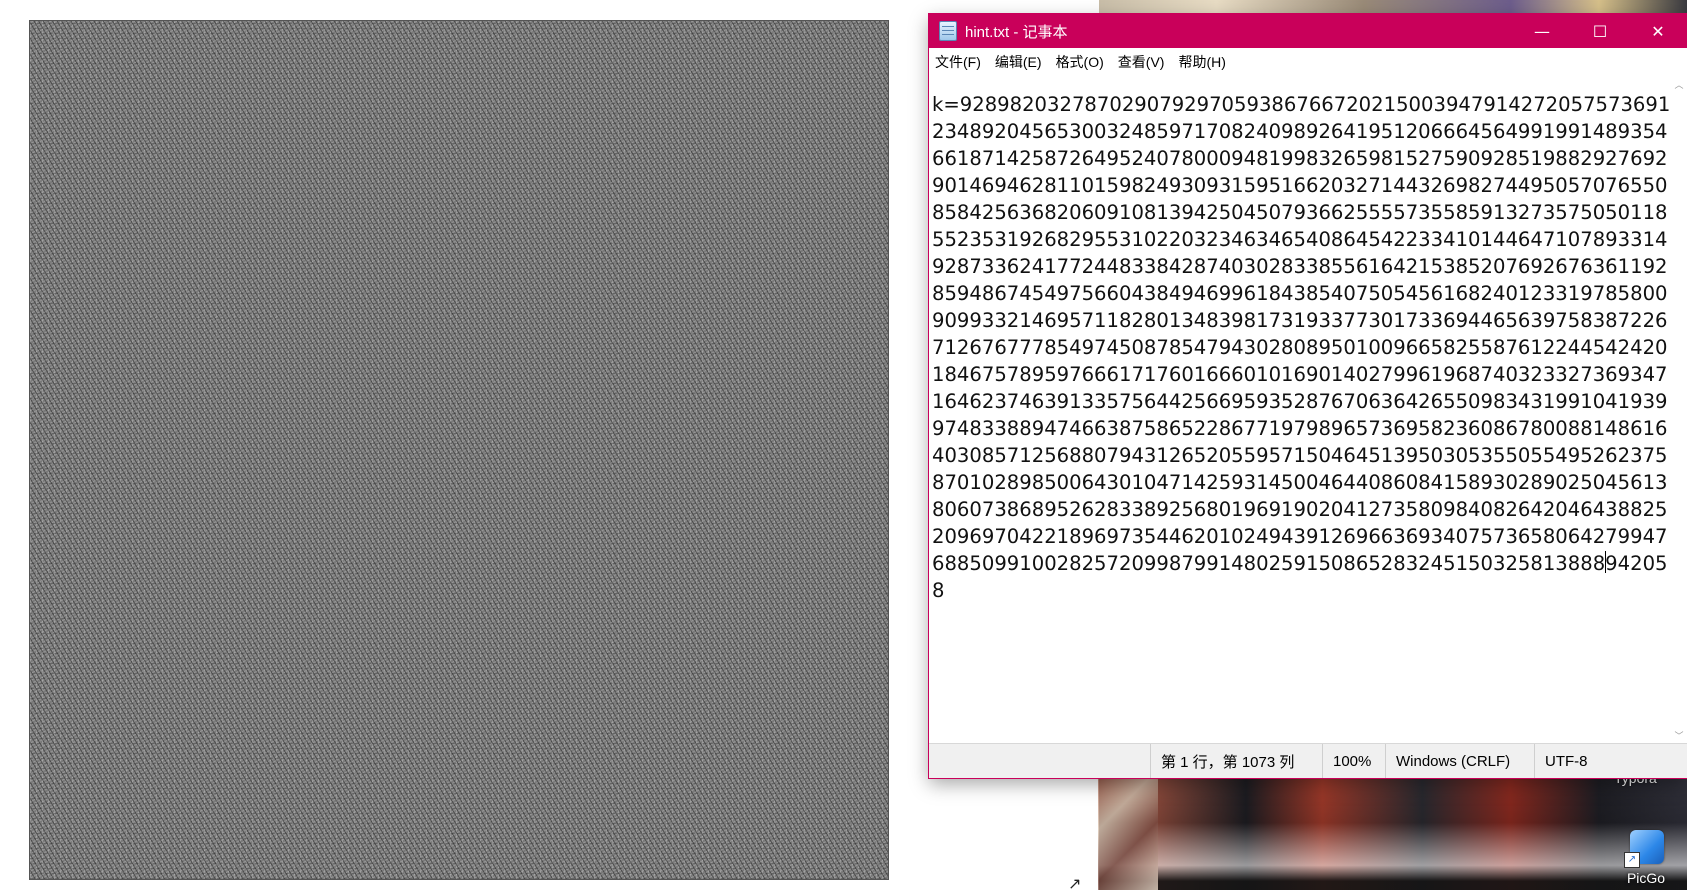  Describe the element at coordinates (1646, 878) in the screenshot. I see `picgo-label: PicGo` at that location.